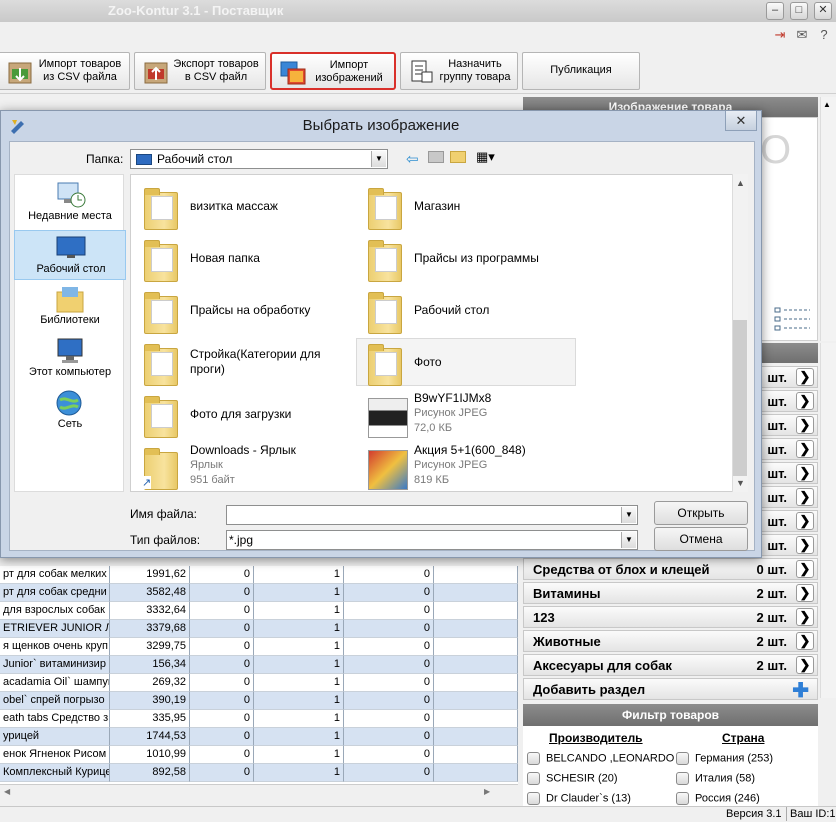 This screenshot has width=836, height=822. Describe the element at coordinates (432, 480) in the screenshot. I see `file-size: 819 КБ` at that location.